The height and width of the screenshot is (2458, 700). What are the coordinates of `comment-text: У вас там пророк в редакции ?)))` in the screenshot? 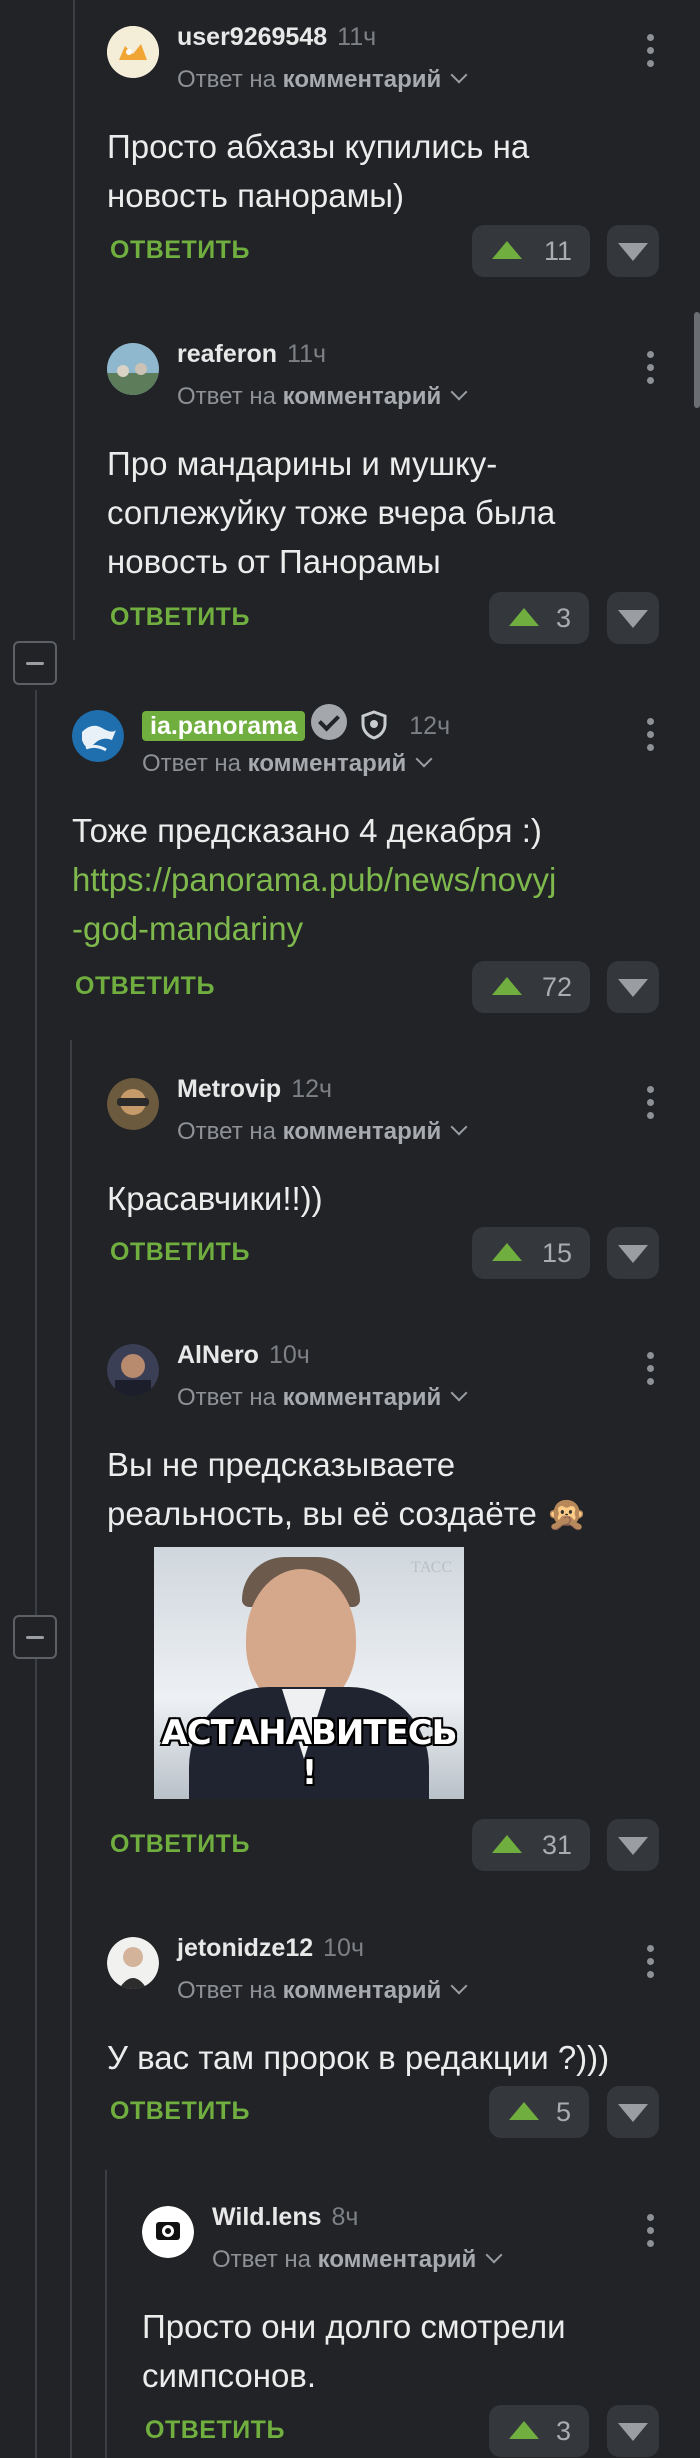 It's located at (358, 2057).